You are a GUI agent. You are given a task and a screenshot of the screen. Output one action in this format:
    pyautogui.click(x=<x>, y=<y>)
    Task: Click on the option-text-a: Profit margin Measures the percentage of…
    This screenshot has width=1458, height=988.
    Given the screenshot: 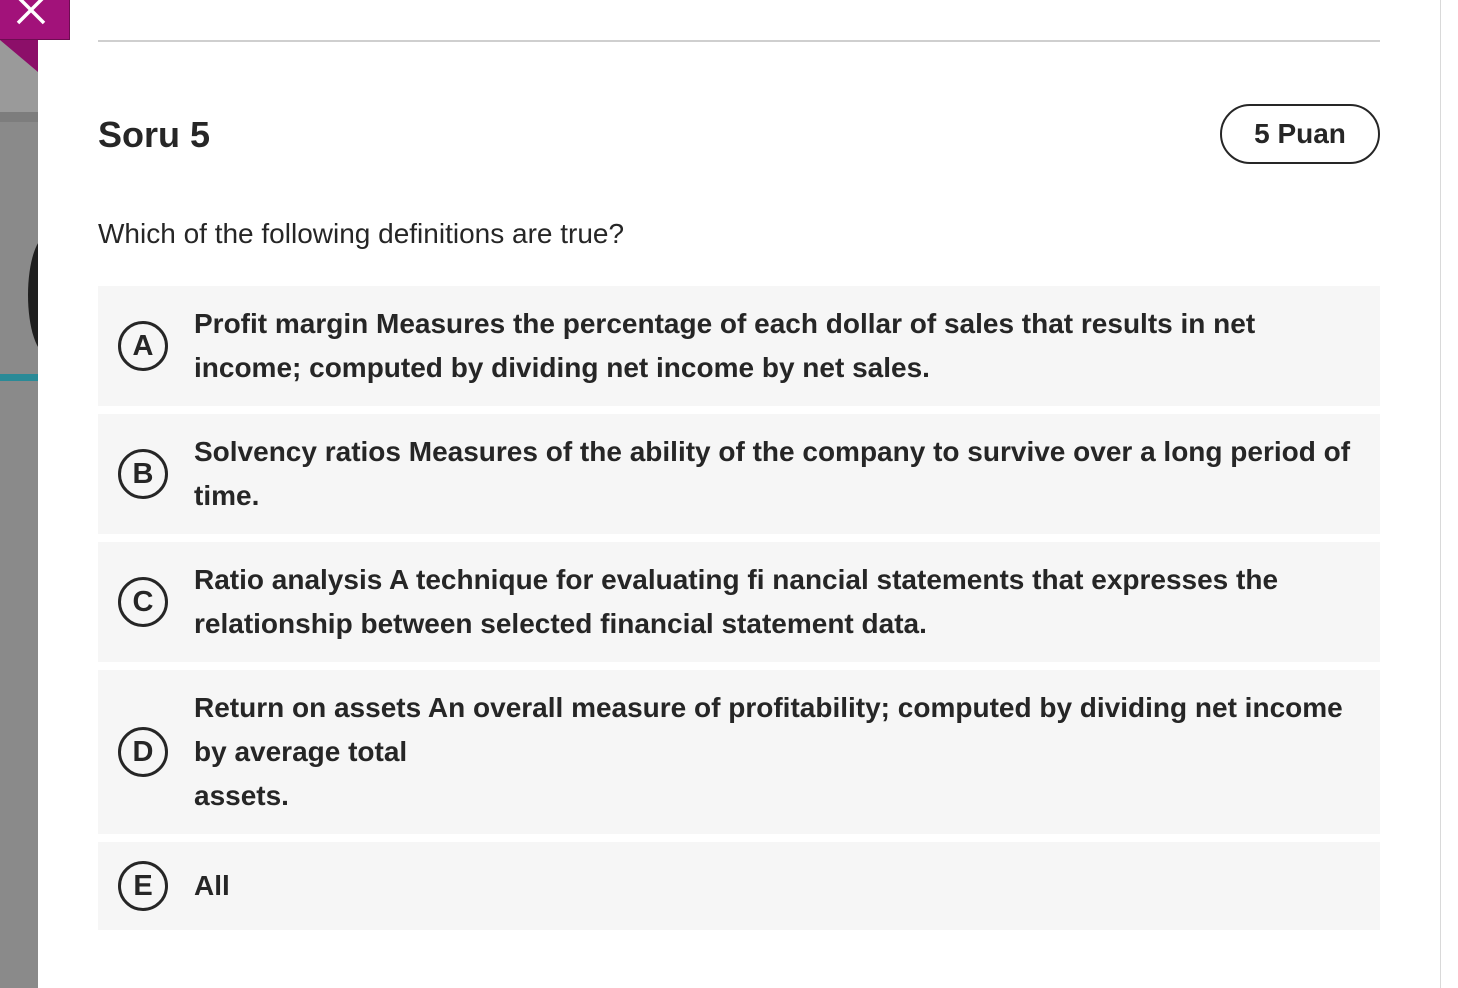 What is the action you would take?
    pyautogui.click(x=725, y=345)
    